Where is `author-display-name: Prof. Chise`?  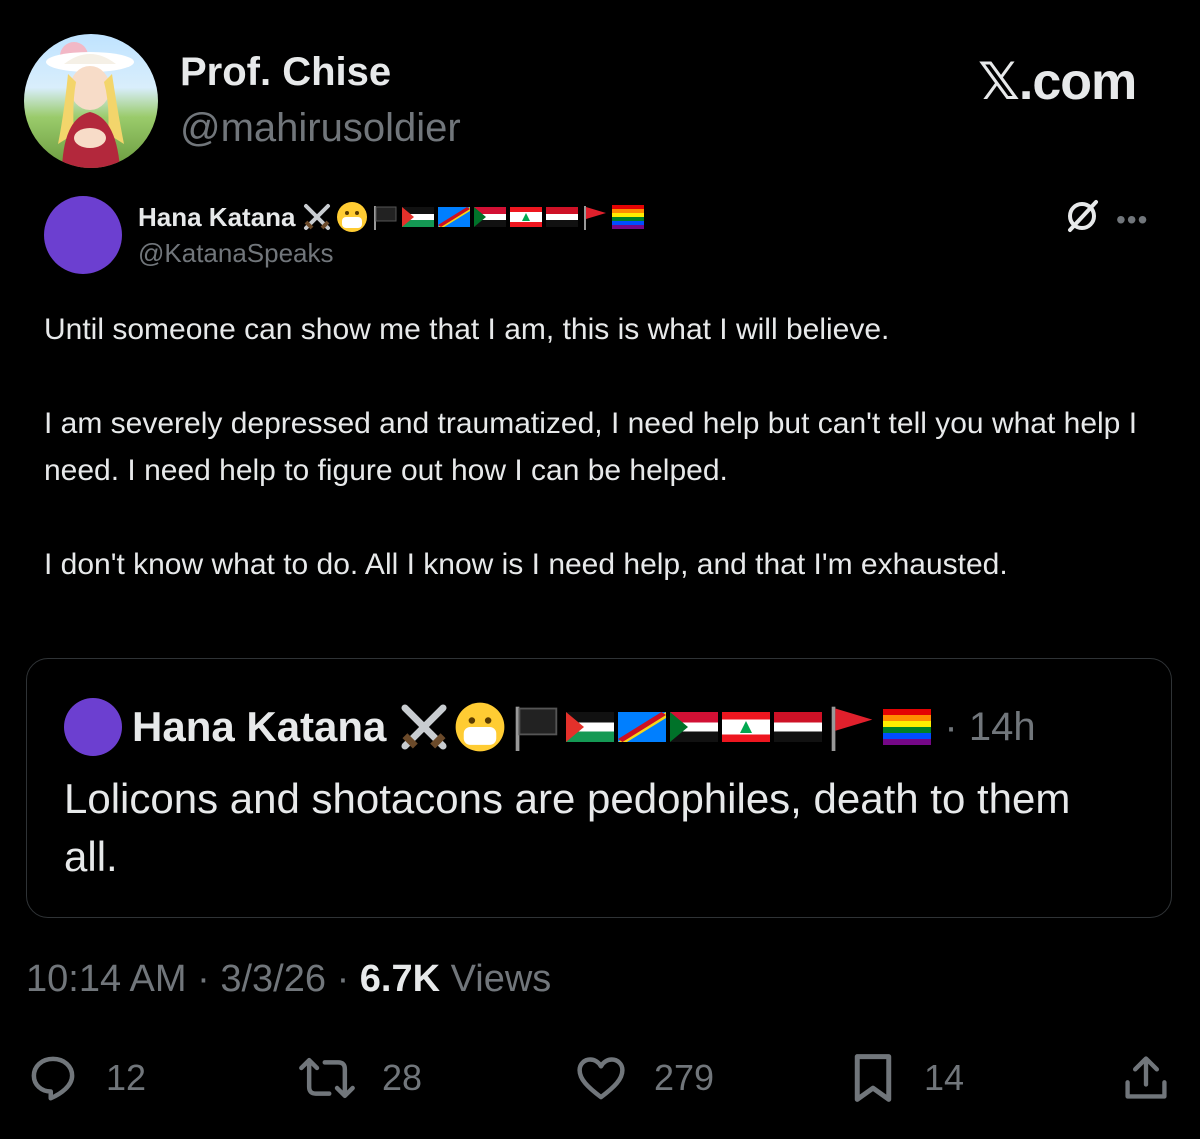
author-display-name: Prof. Chise is located at coordinates (285, 72).